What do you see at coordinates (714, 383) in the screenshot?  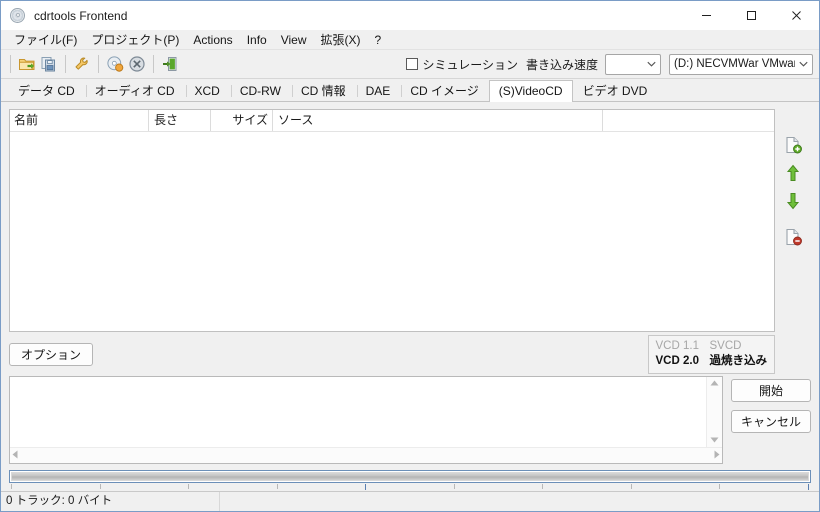 I see `scroll-up-icon` at bounding box center [714, 383].